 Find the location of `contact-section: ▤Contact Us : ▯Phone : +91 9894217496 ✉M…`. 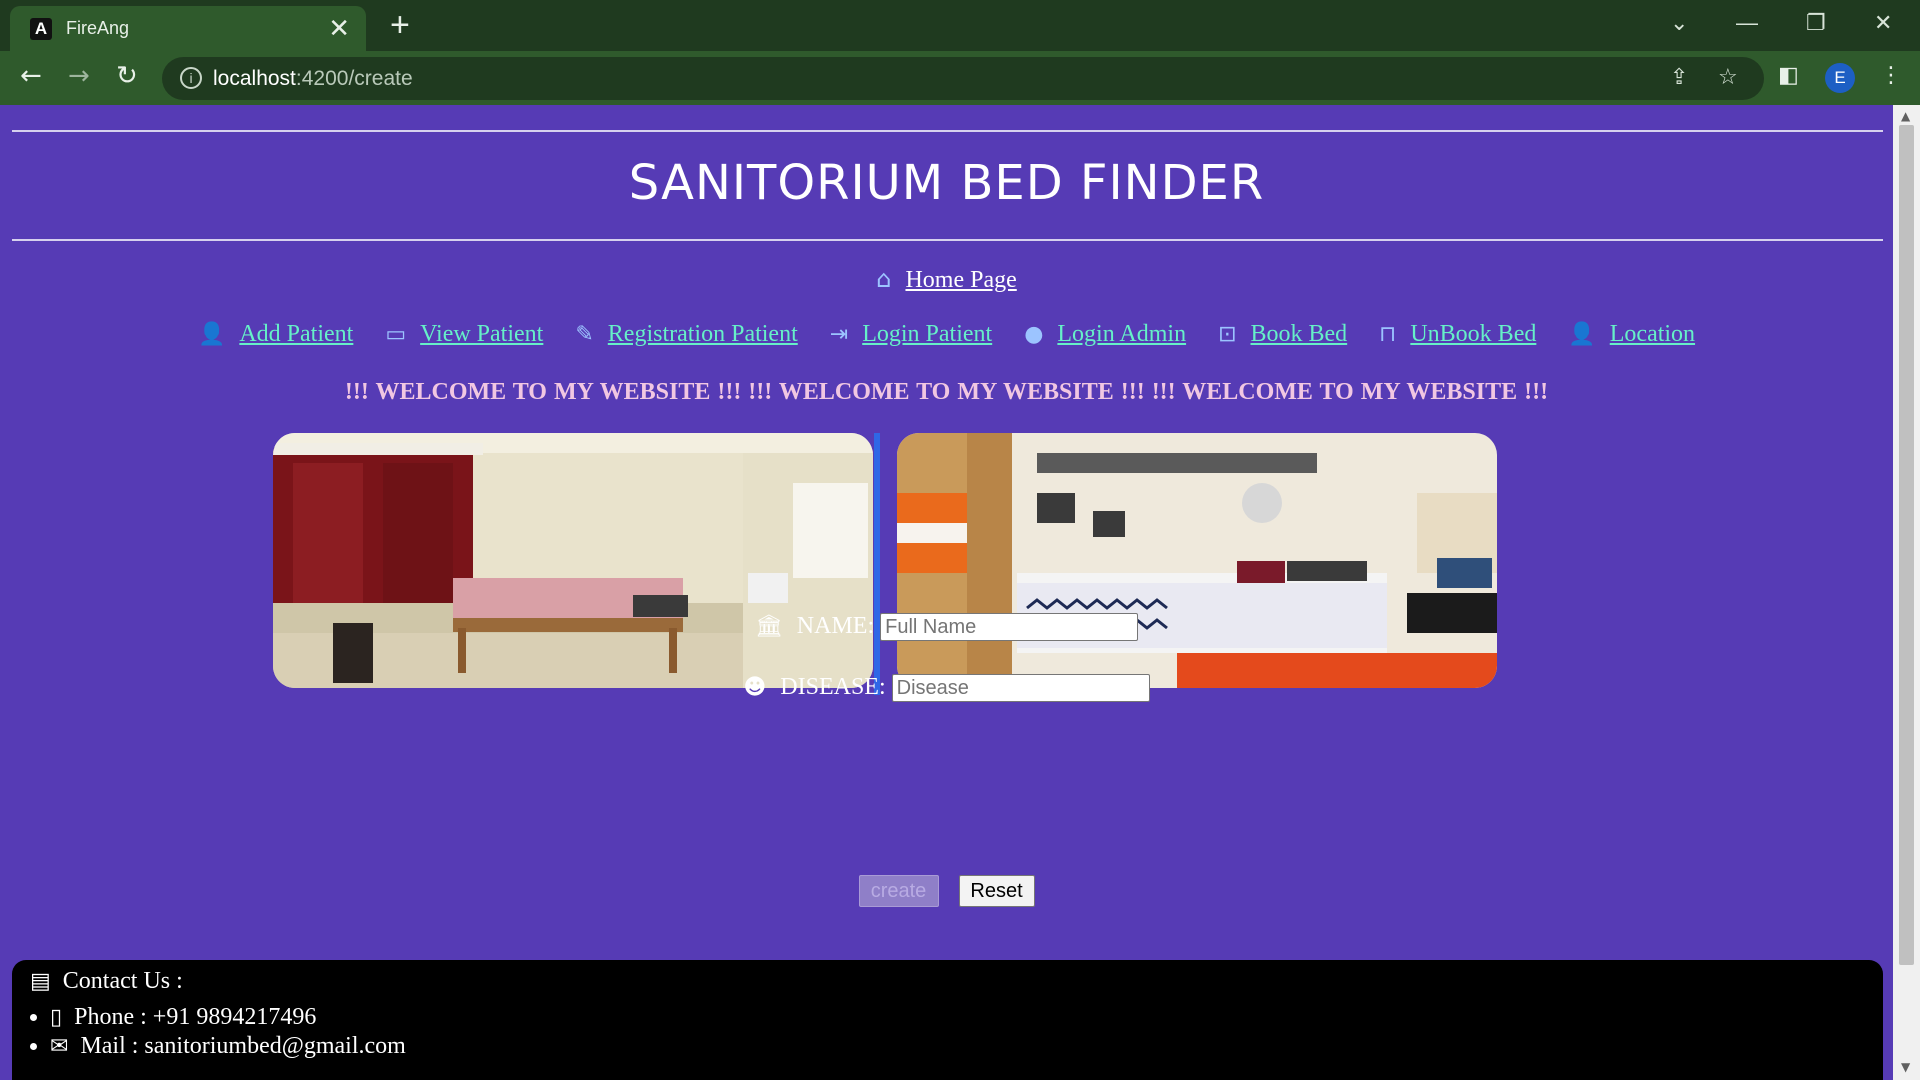

contact-section: ▤Contact Us : ▯Phone : +91 9894217496 ✉M… is located at coordinates (947, 1020).